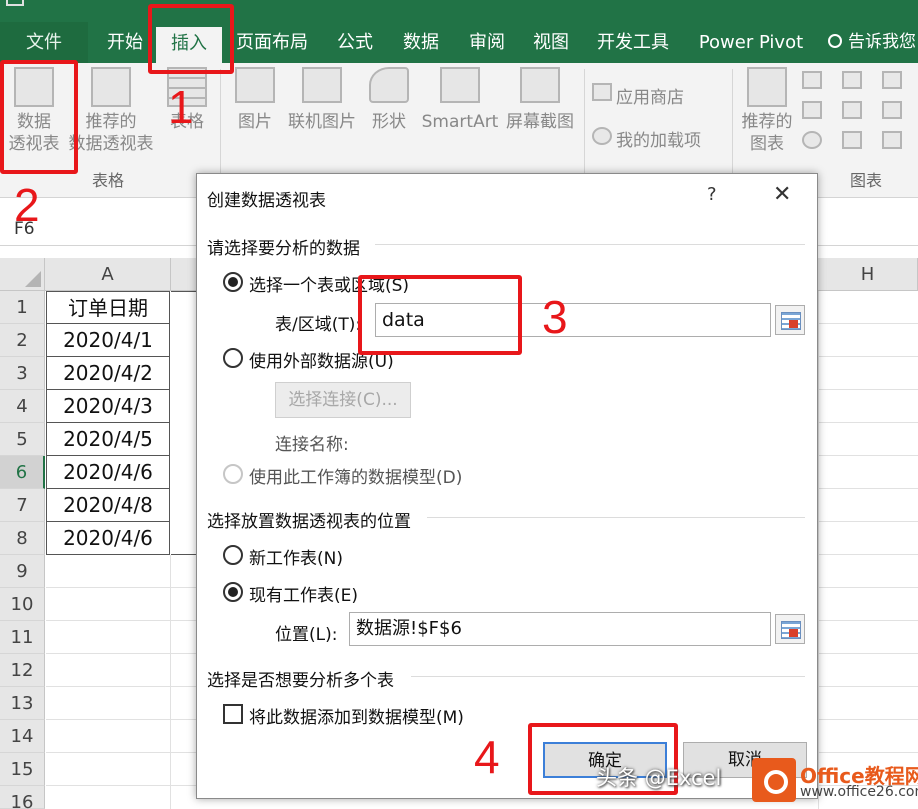  Describe the element at coordinates (790, 629) in the screenshot. I see `location-collapse-icon` at that location.